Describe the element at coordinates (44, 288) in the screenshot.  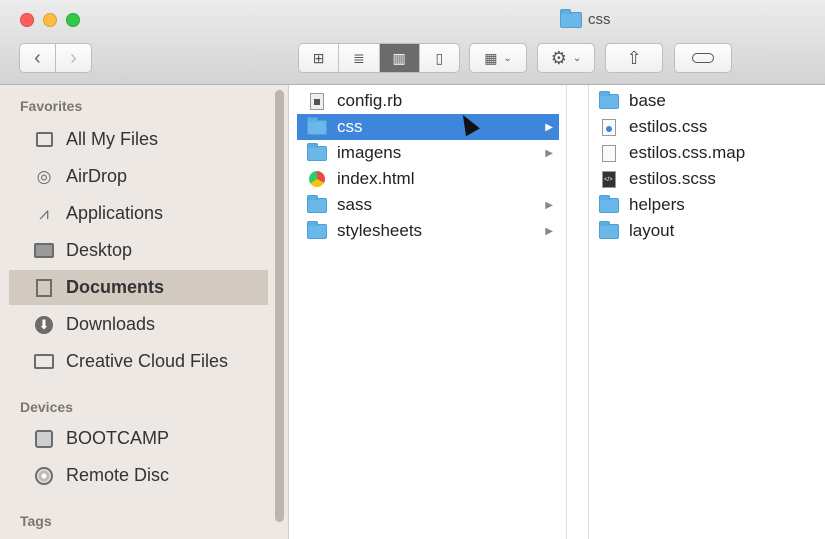
I see `documents-icon` at that location.